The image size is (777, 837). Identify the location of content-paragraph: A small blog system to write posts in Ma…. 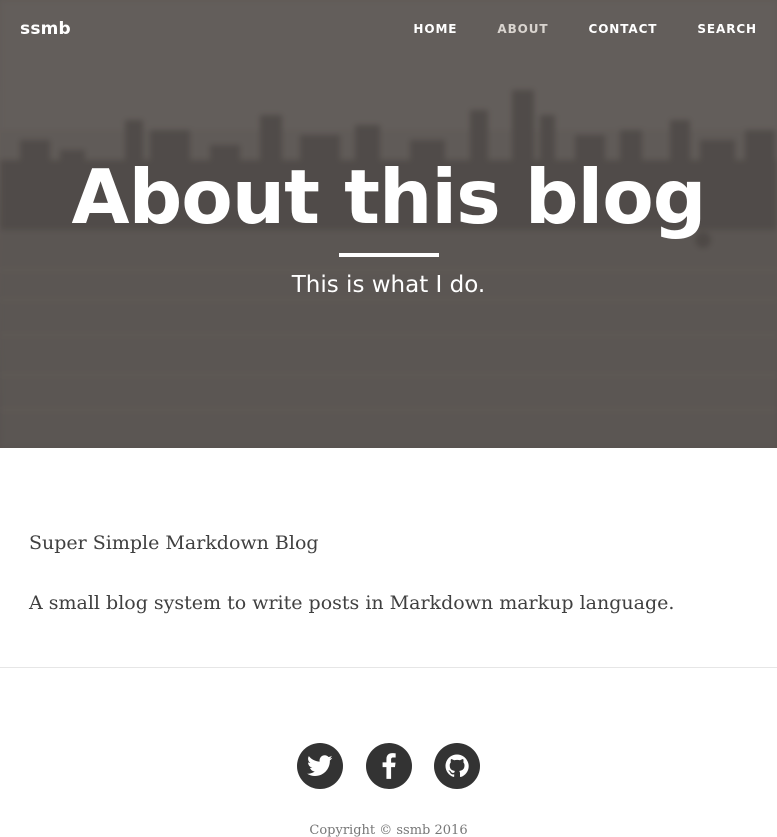
(352, 603).